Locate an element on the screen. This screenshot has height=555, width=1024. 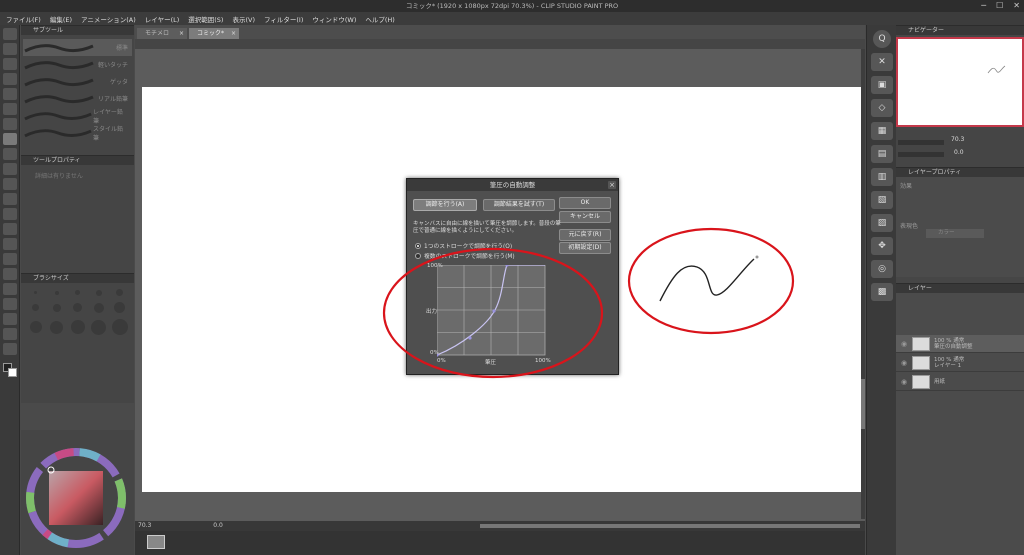
move-icon: ✥ is located at coordinates (882, 246).